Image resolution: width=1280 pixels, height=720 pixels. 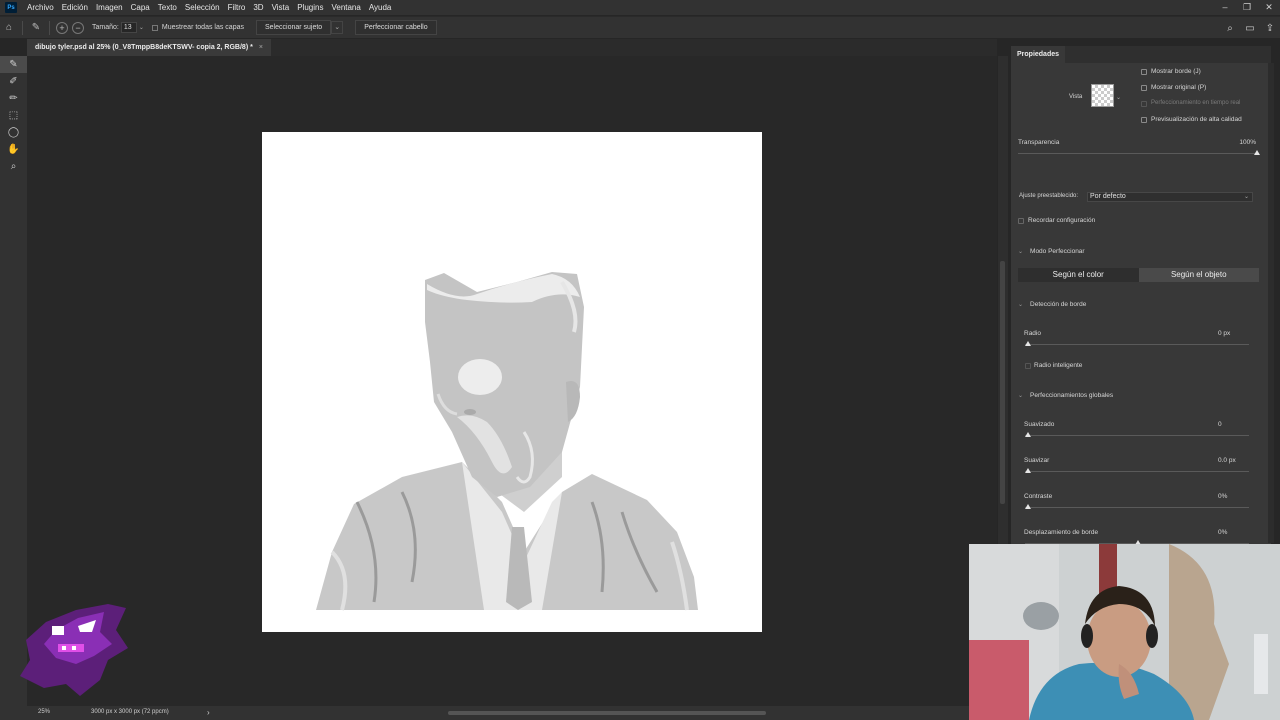 I want to click on contrast-slider-track, so click(x=1137, y=507).